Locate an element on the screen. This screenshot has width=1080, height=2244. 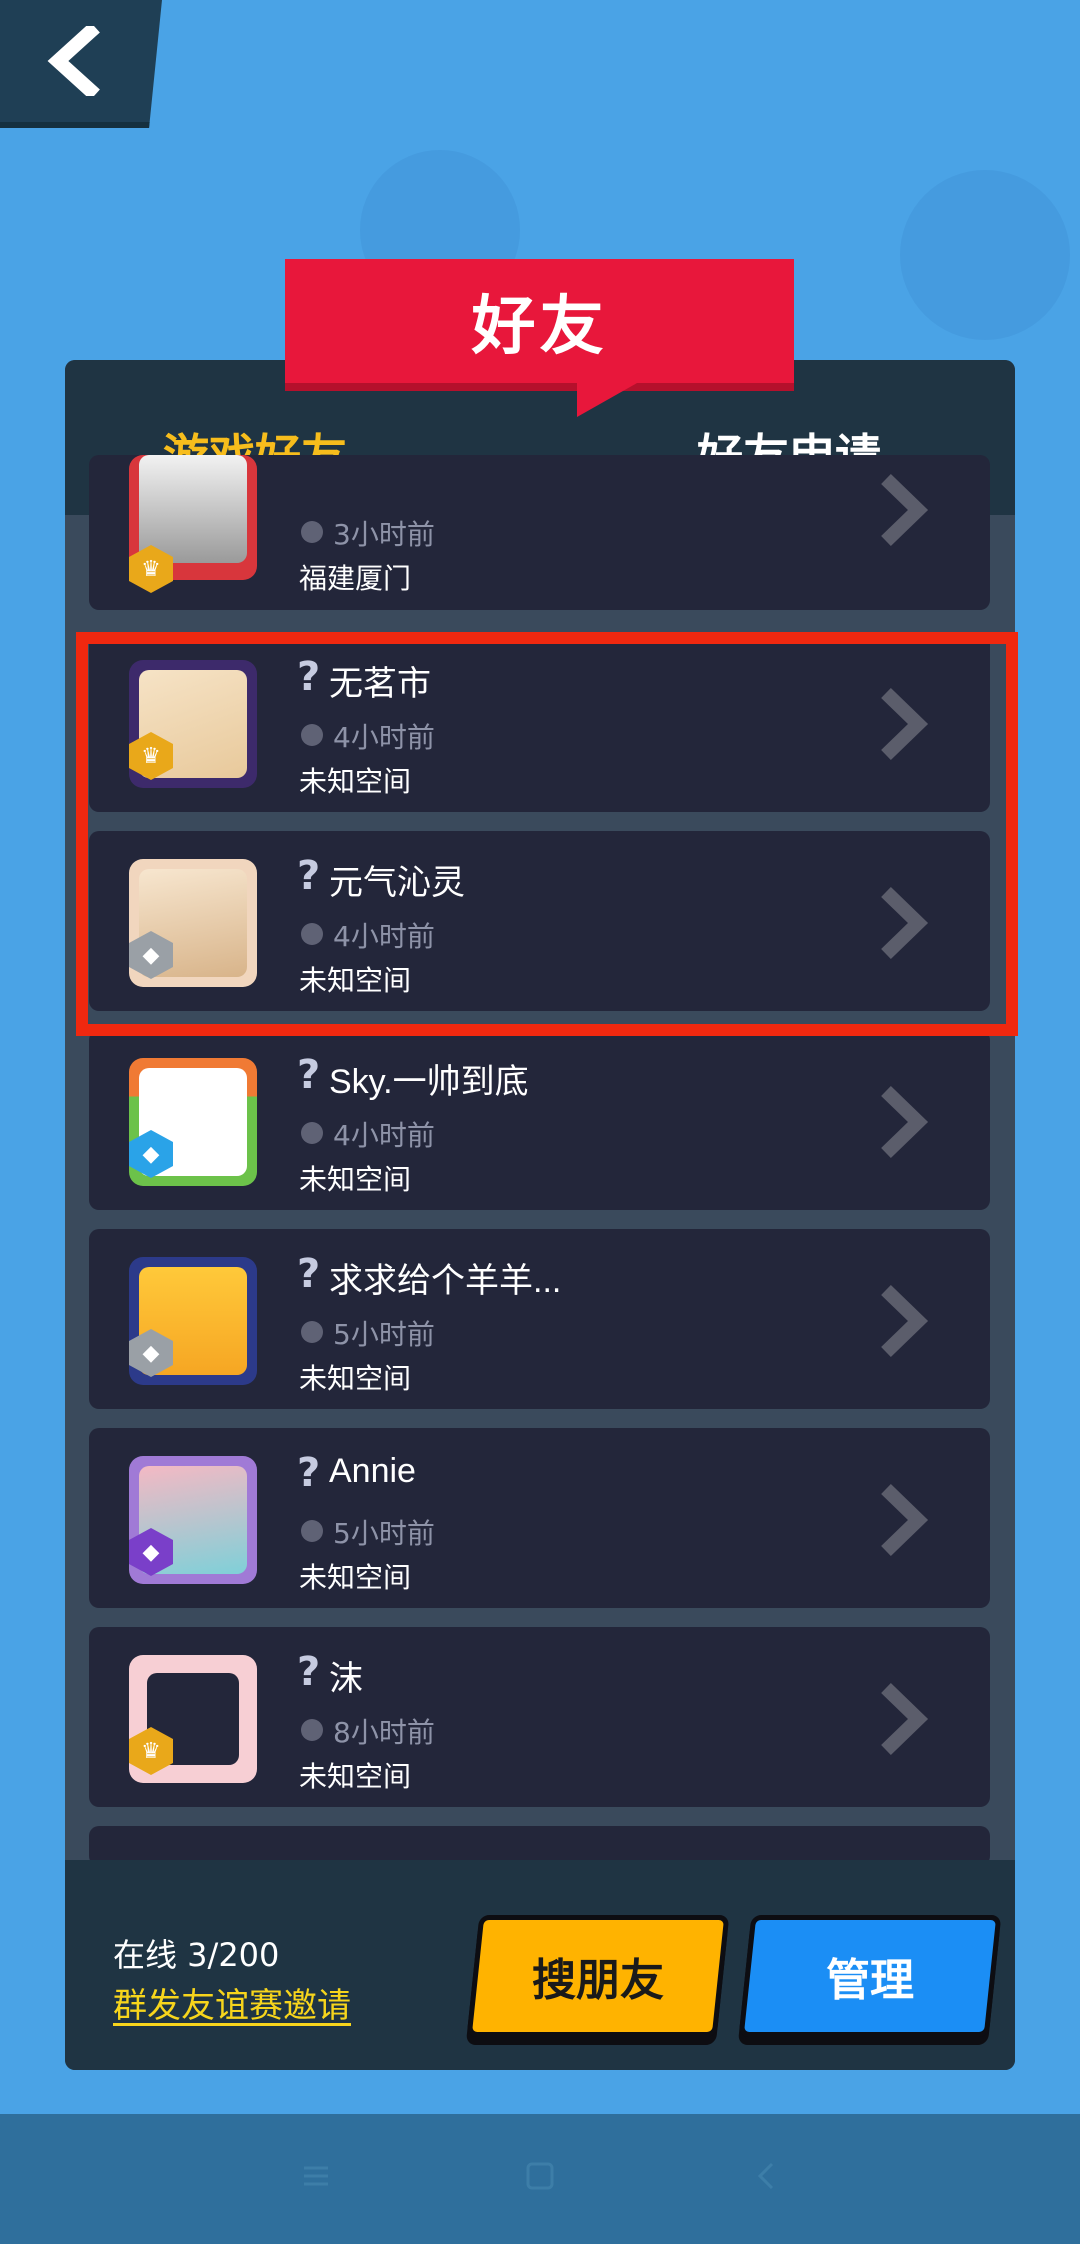
friend-row: ◆ ? Sky.一帅到底 4小时前 未知空间 is located at coordinates (539, 1120).